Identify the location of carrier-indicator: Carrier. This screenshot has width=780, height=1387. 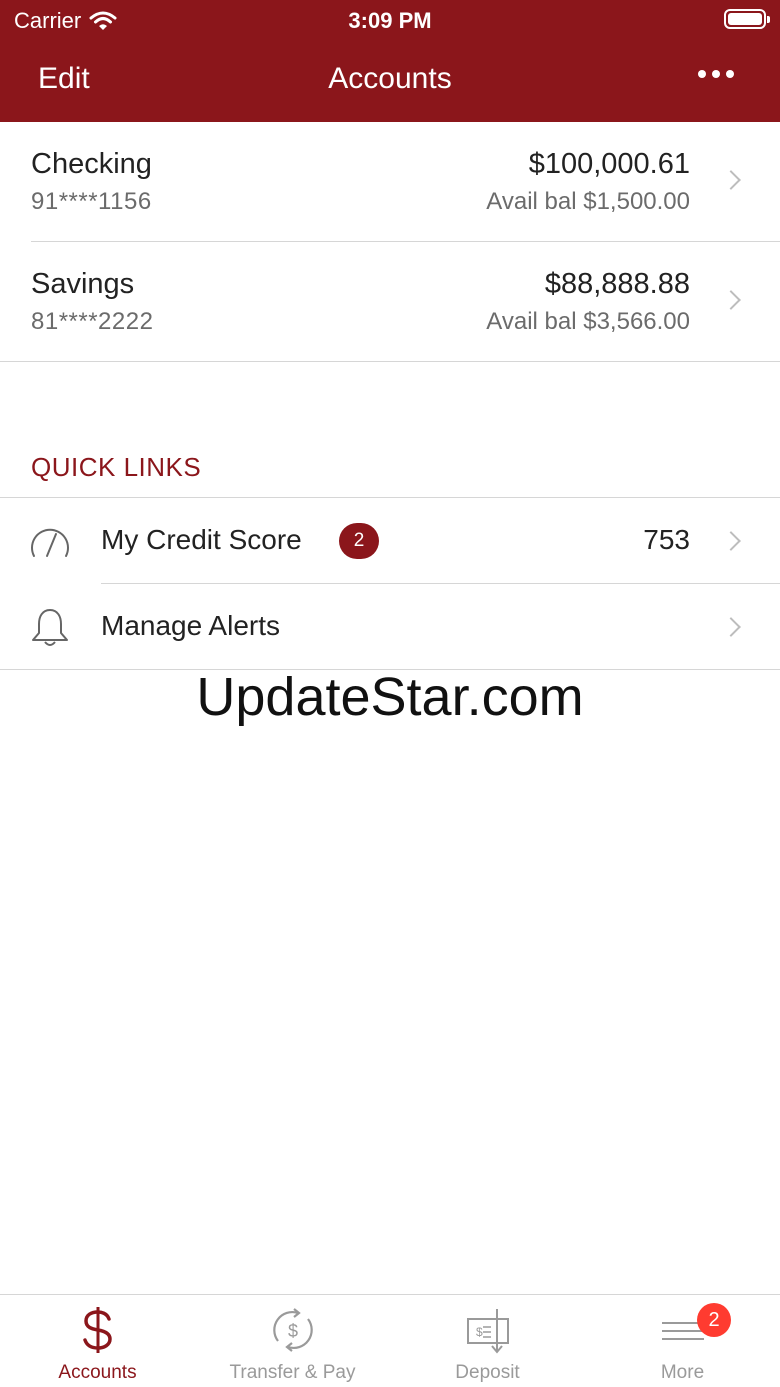
(65, 21).